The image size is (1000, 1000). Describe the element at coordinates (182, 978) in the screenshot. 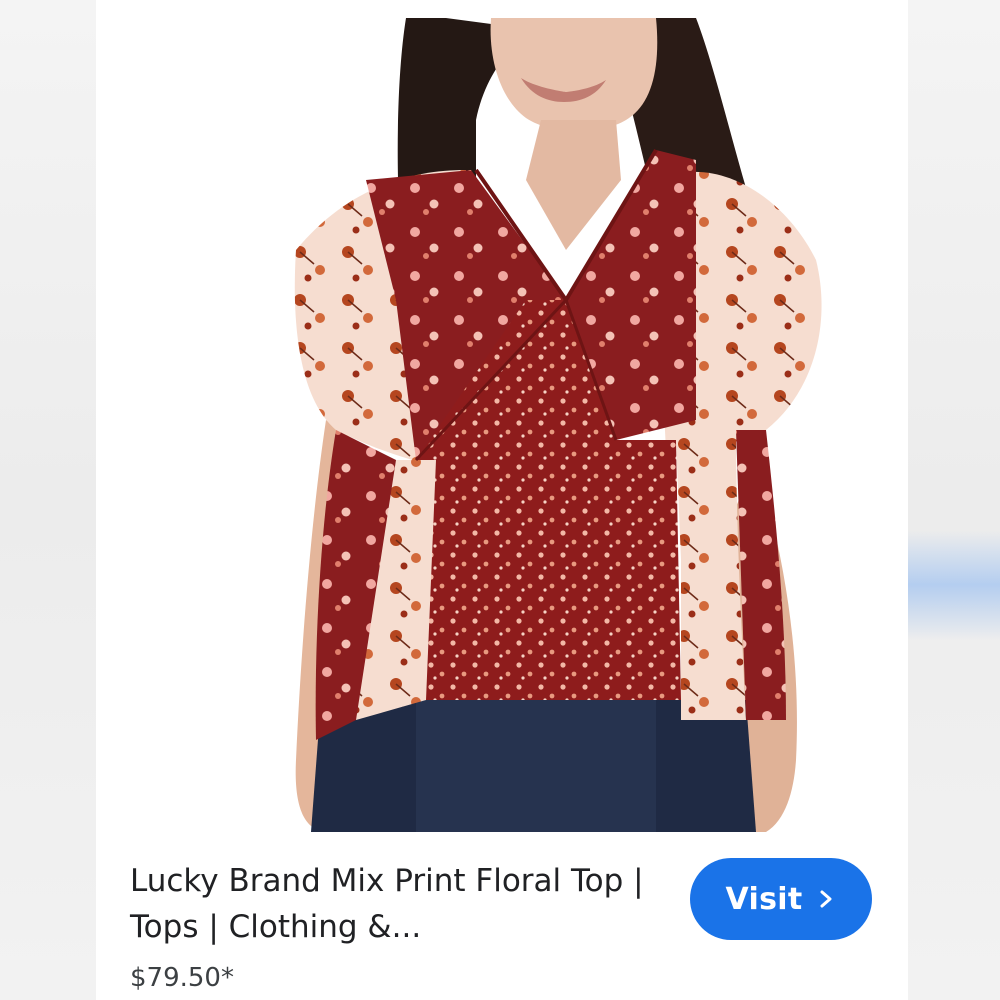

I see `product-price: $79.50*` at that location.